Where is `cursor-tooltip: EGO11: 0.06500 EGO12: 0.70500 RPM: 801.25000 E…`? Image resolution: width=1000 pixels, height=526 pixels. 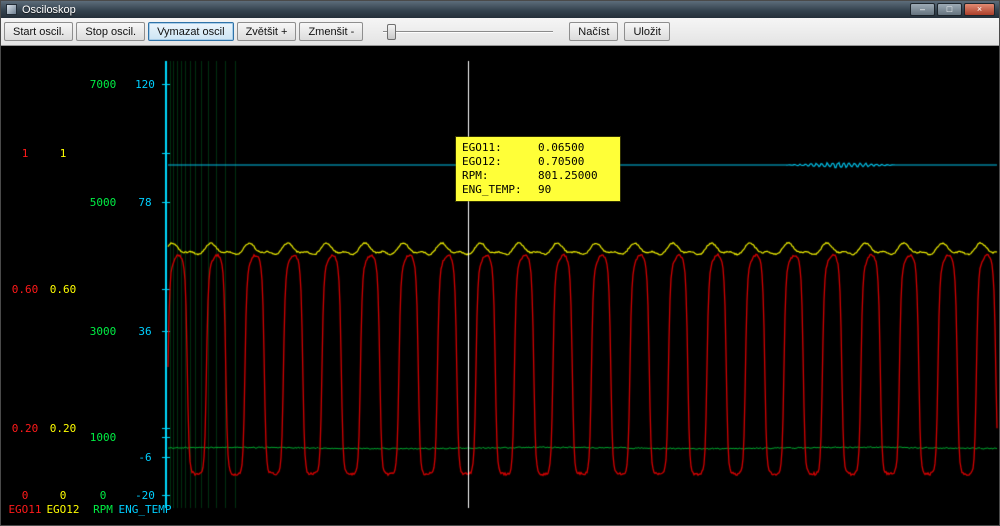
cursor-tooltip: EGO11: 0.06500 EGO12: 0.70500 RPM: 801.25000 E… is located at coordinates (538, 169).